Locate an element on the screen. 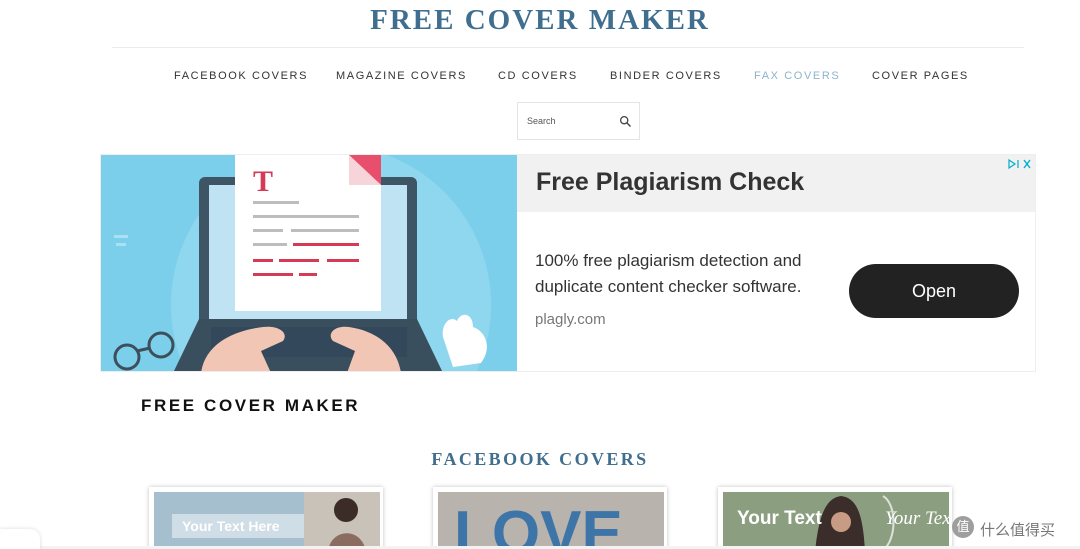  section-heading-facebook-covers: FACEBOOK COVERS is located at coordinates (540, 459).